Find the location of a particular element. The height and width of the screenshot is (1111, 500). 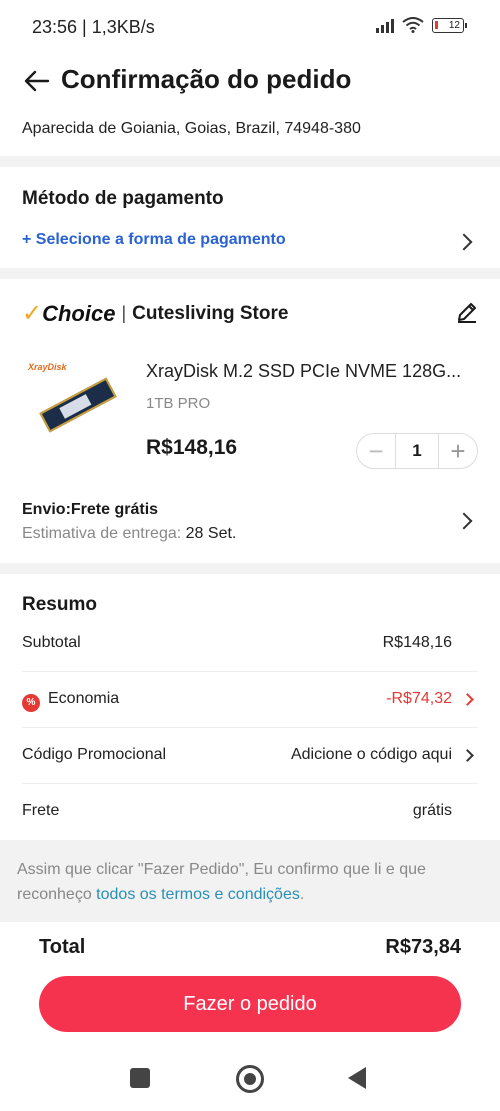

subtotal-label: Subtotal is located at coordinates (51, 642).